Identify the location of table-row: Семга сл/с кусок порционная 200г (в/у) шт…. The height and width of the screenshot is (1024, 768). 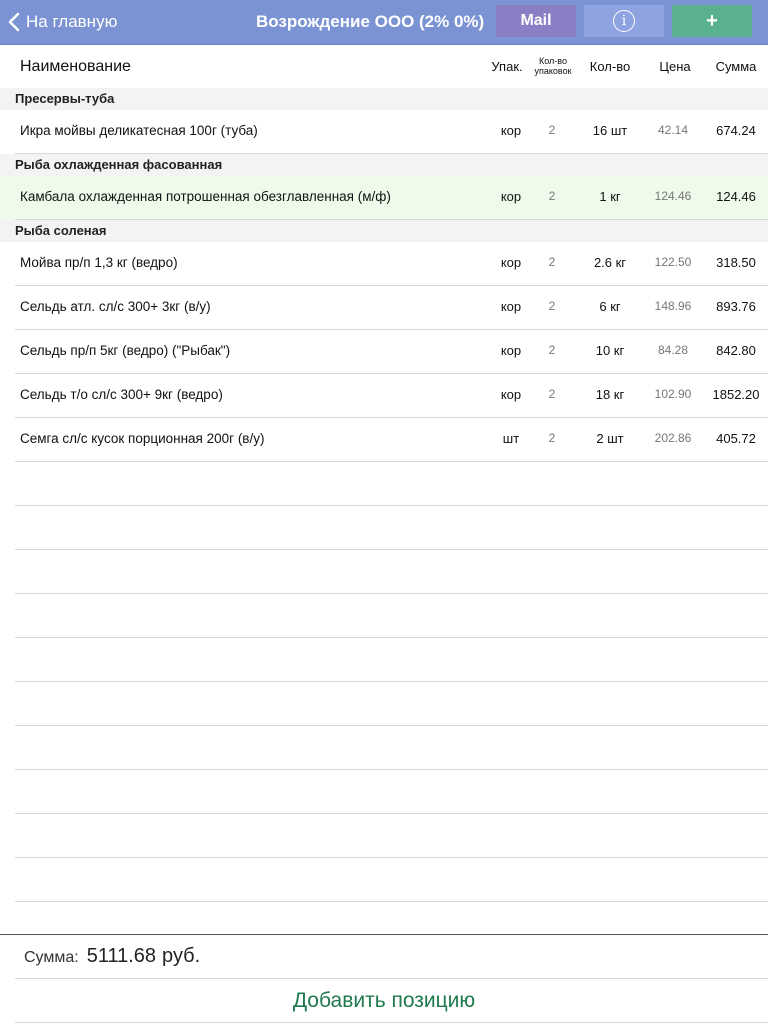
(384, 440).